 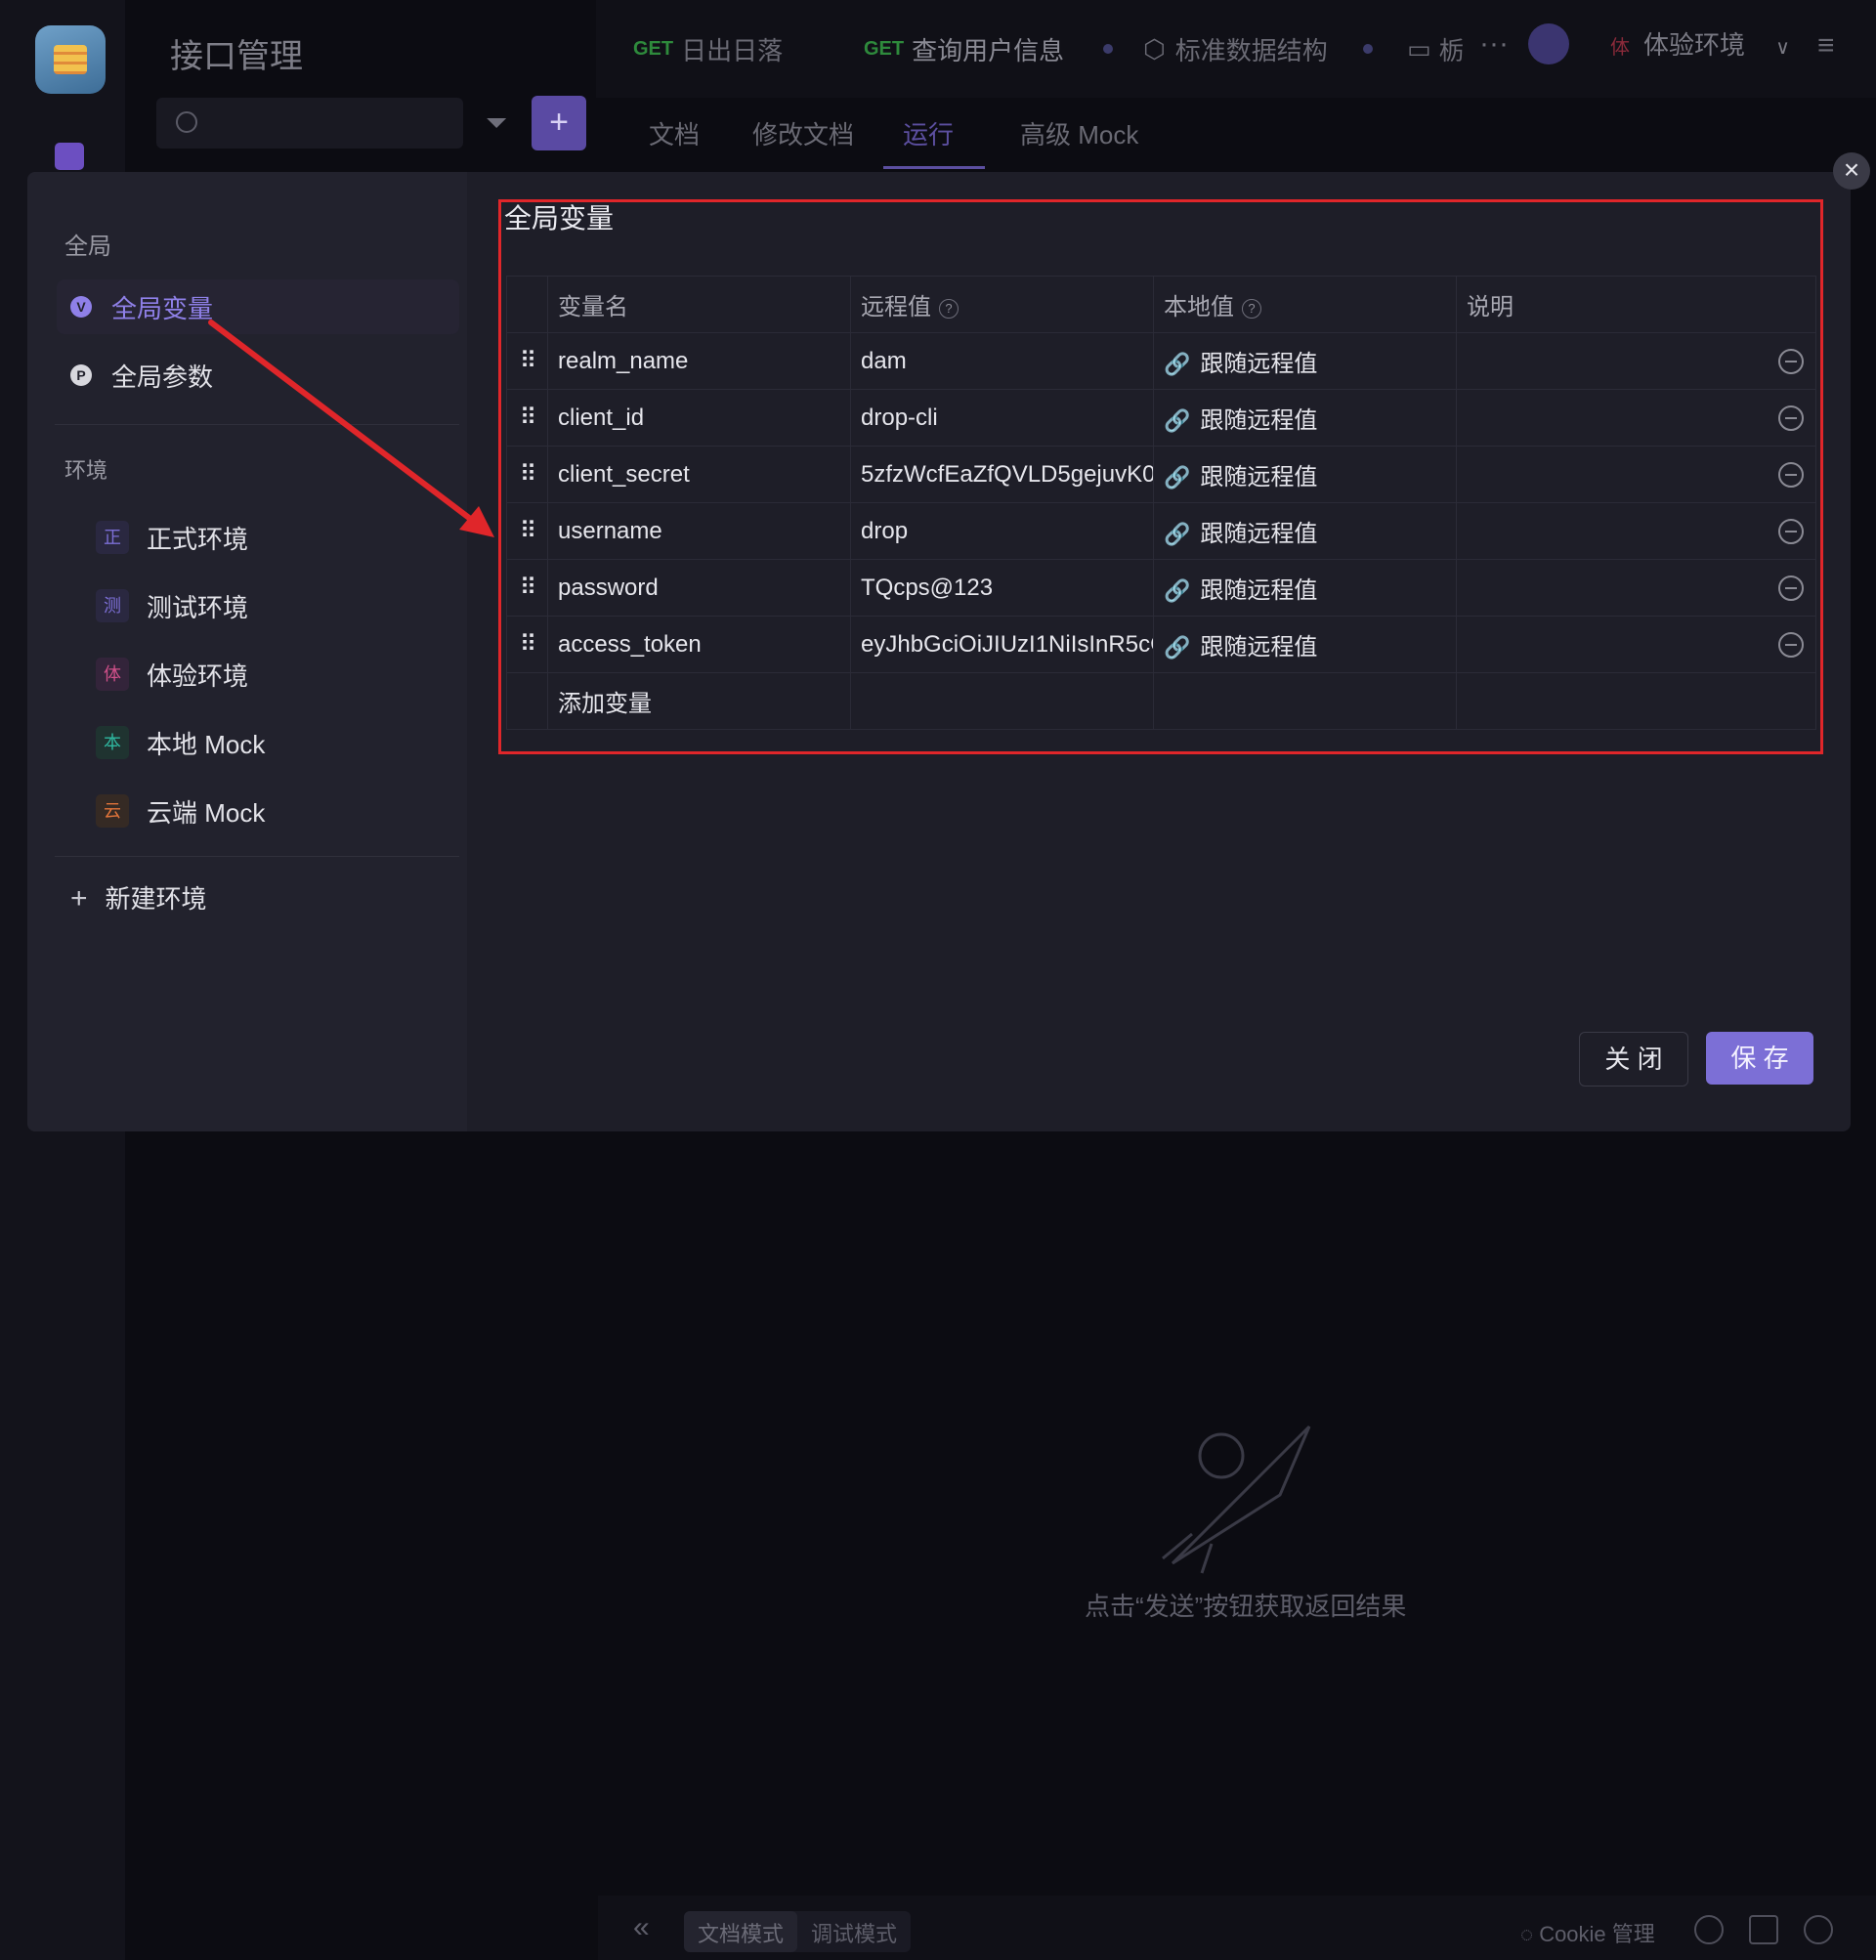 What do you see at coordinates (741, 1931) in the screenshot?
I see `doc-mode-button: 文档模式` at bounding box center [741, 1931].